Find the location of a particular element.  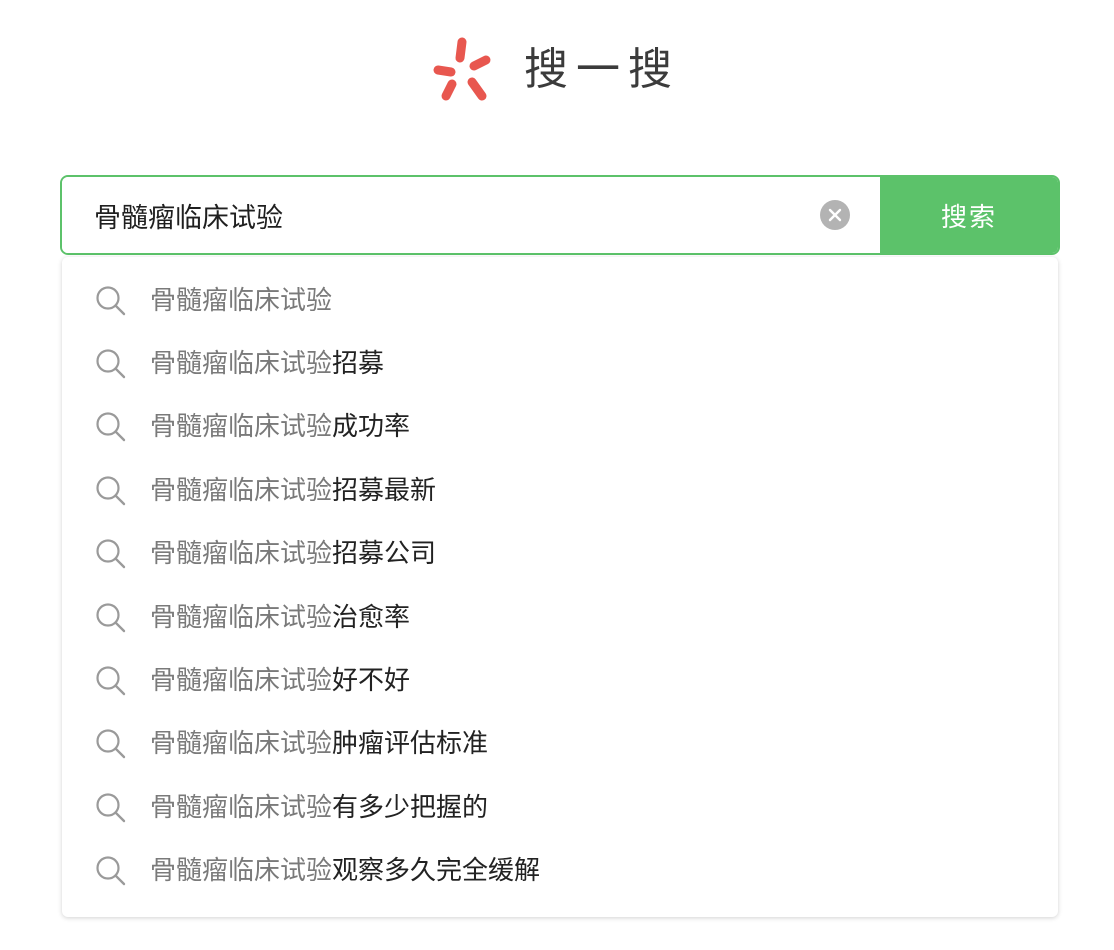

suggestion-text: 骨髓瘤临床试验成功率 is located at coordinates (280, 427).